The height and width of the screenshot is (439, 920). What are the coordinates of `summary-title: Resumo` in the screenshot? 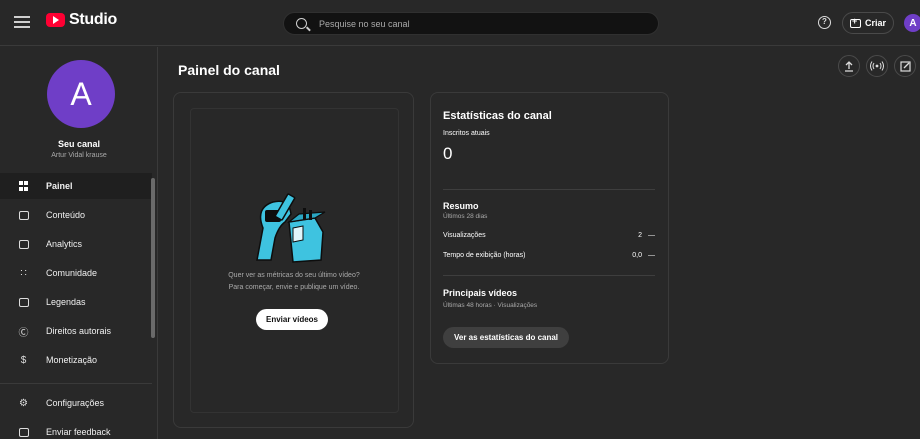 It's located at (461, 206).